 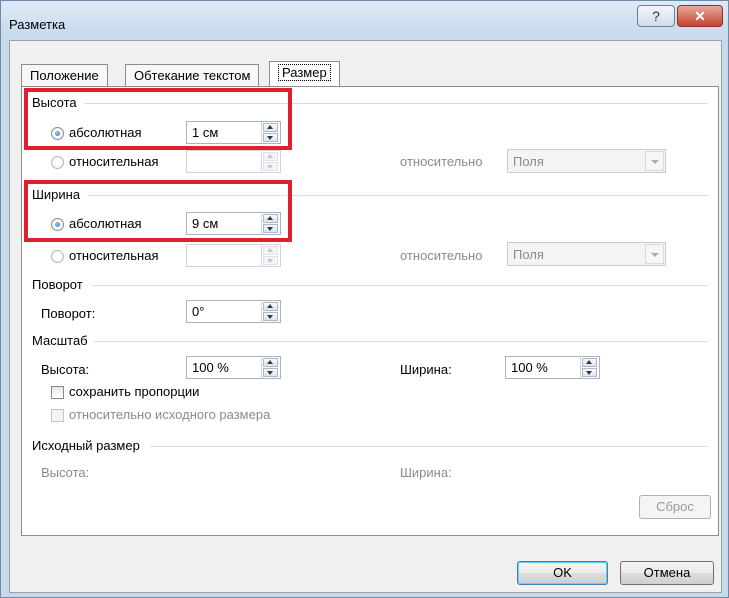 I want to click on scale-group-title: Масштаб, so click(x=60, y=340).